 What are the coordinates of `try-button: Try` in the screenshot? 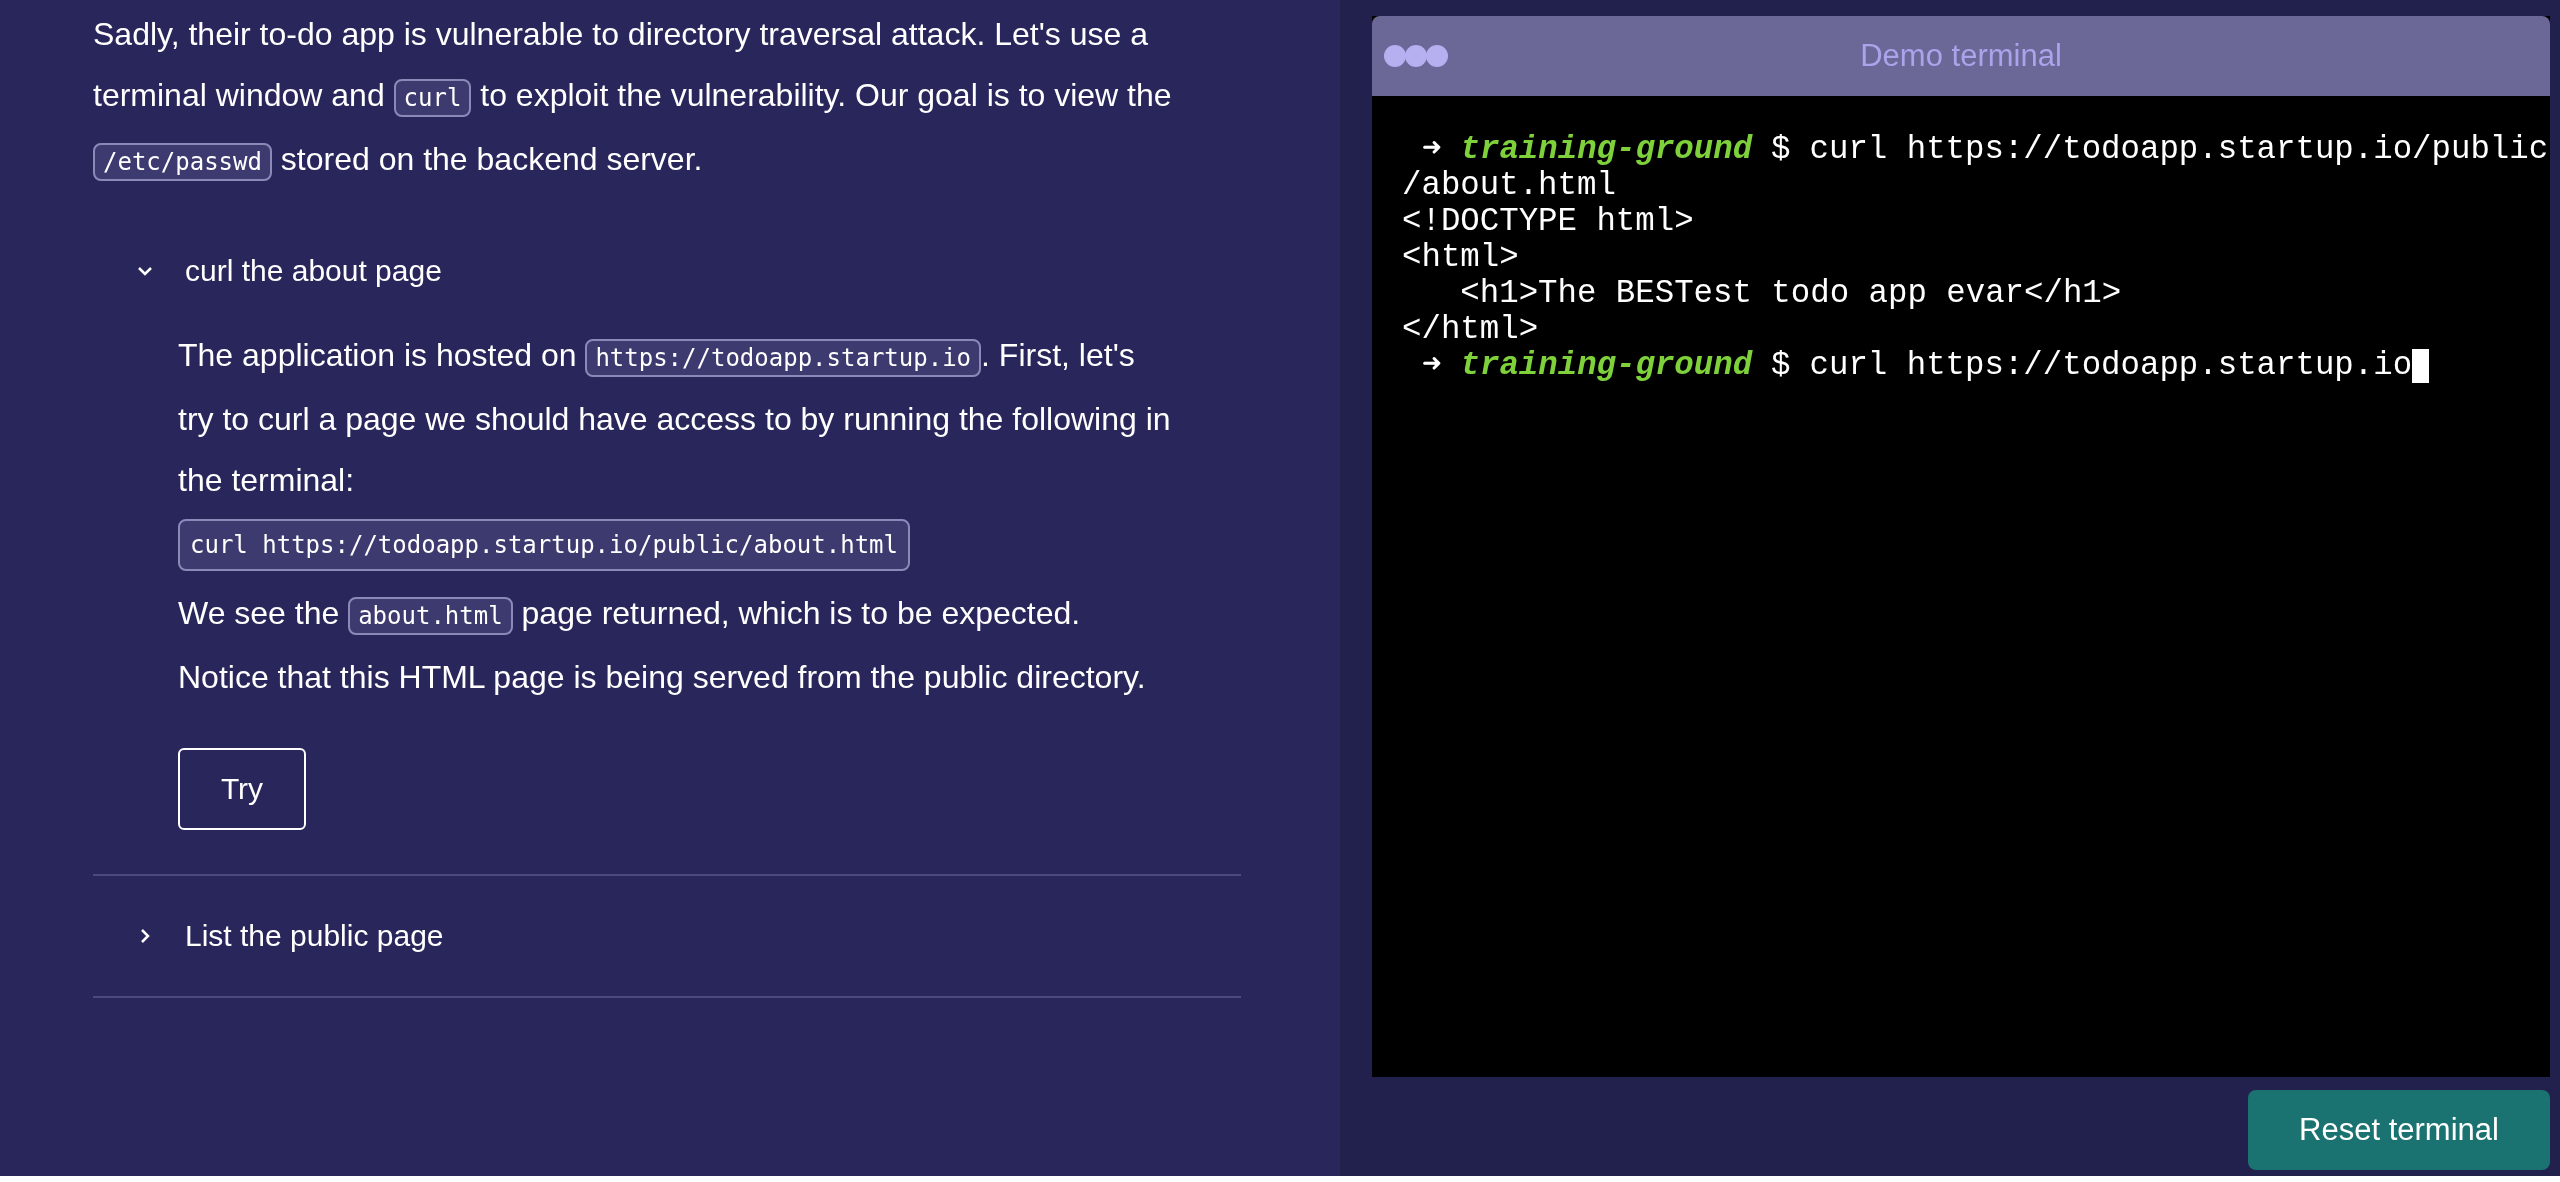 It's located at (242, 789).